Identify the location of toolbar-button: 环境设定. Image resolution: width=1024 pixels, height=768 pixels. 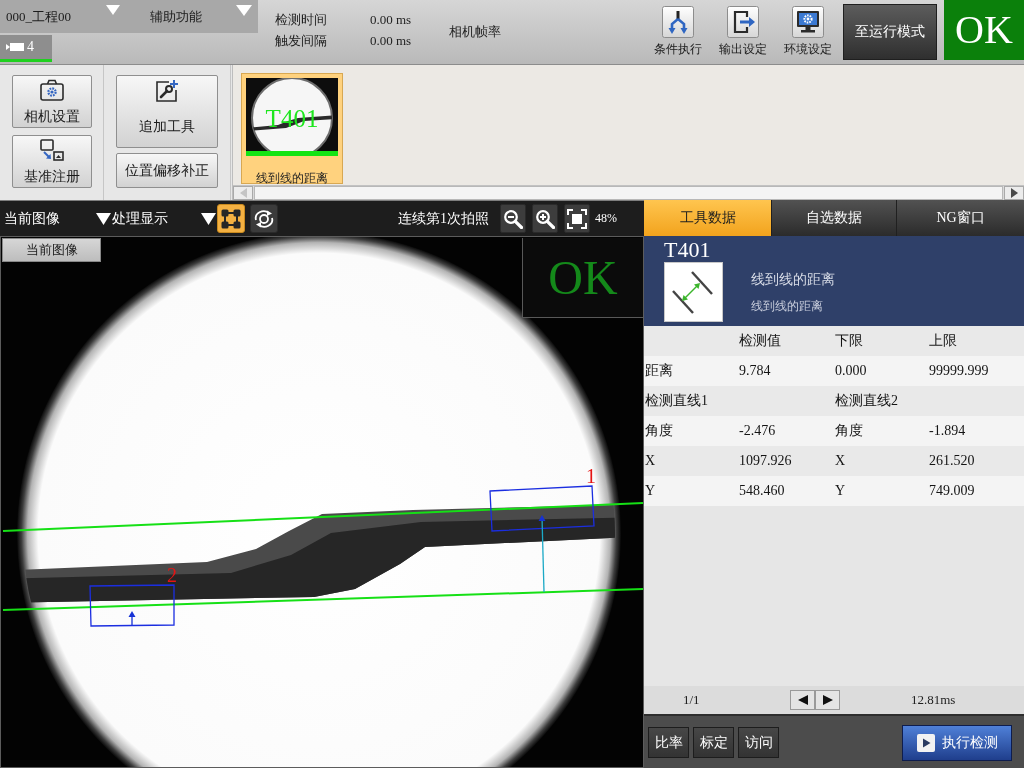
(808, 30).